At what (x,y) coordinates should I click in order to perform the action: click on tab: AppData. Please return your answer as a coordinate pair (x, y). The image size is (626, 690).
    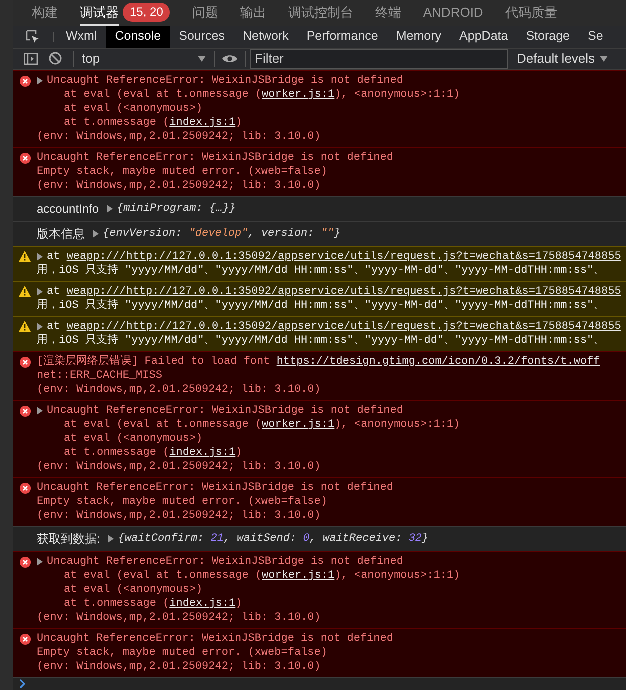
    Looking at the image, I should click on (484, 37).